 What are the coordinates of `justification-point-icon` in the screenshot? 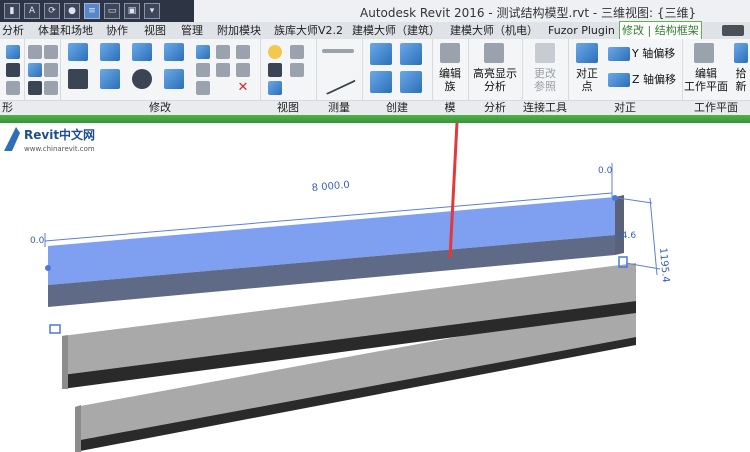 It's located at (587, 53).